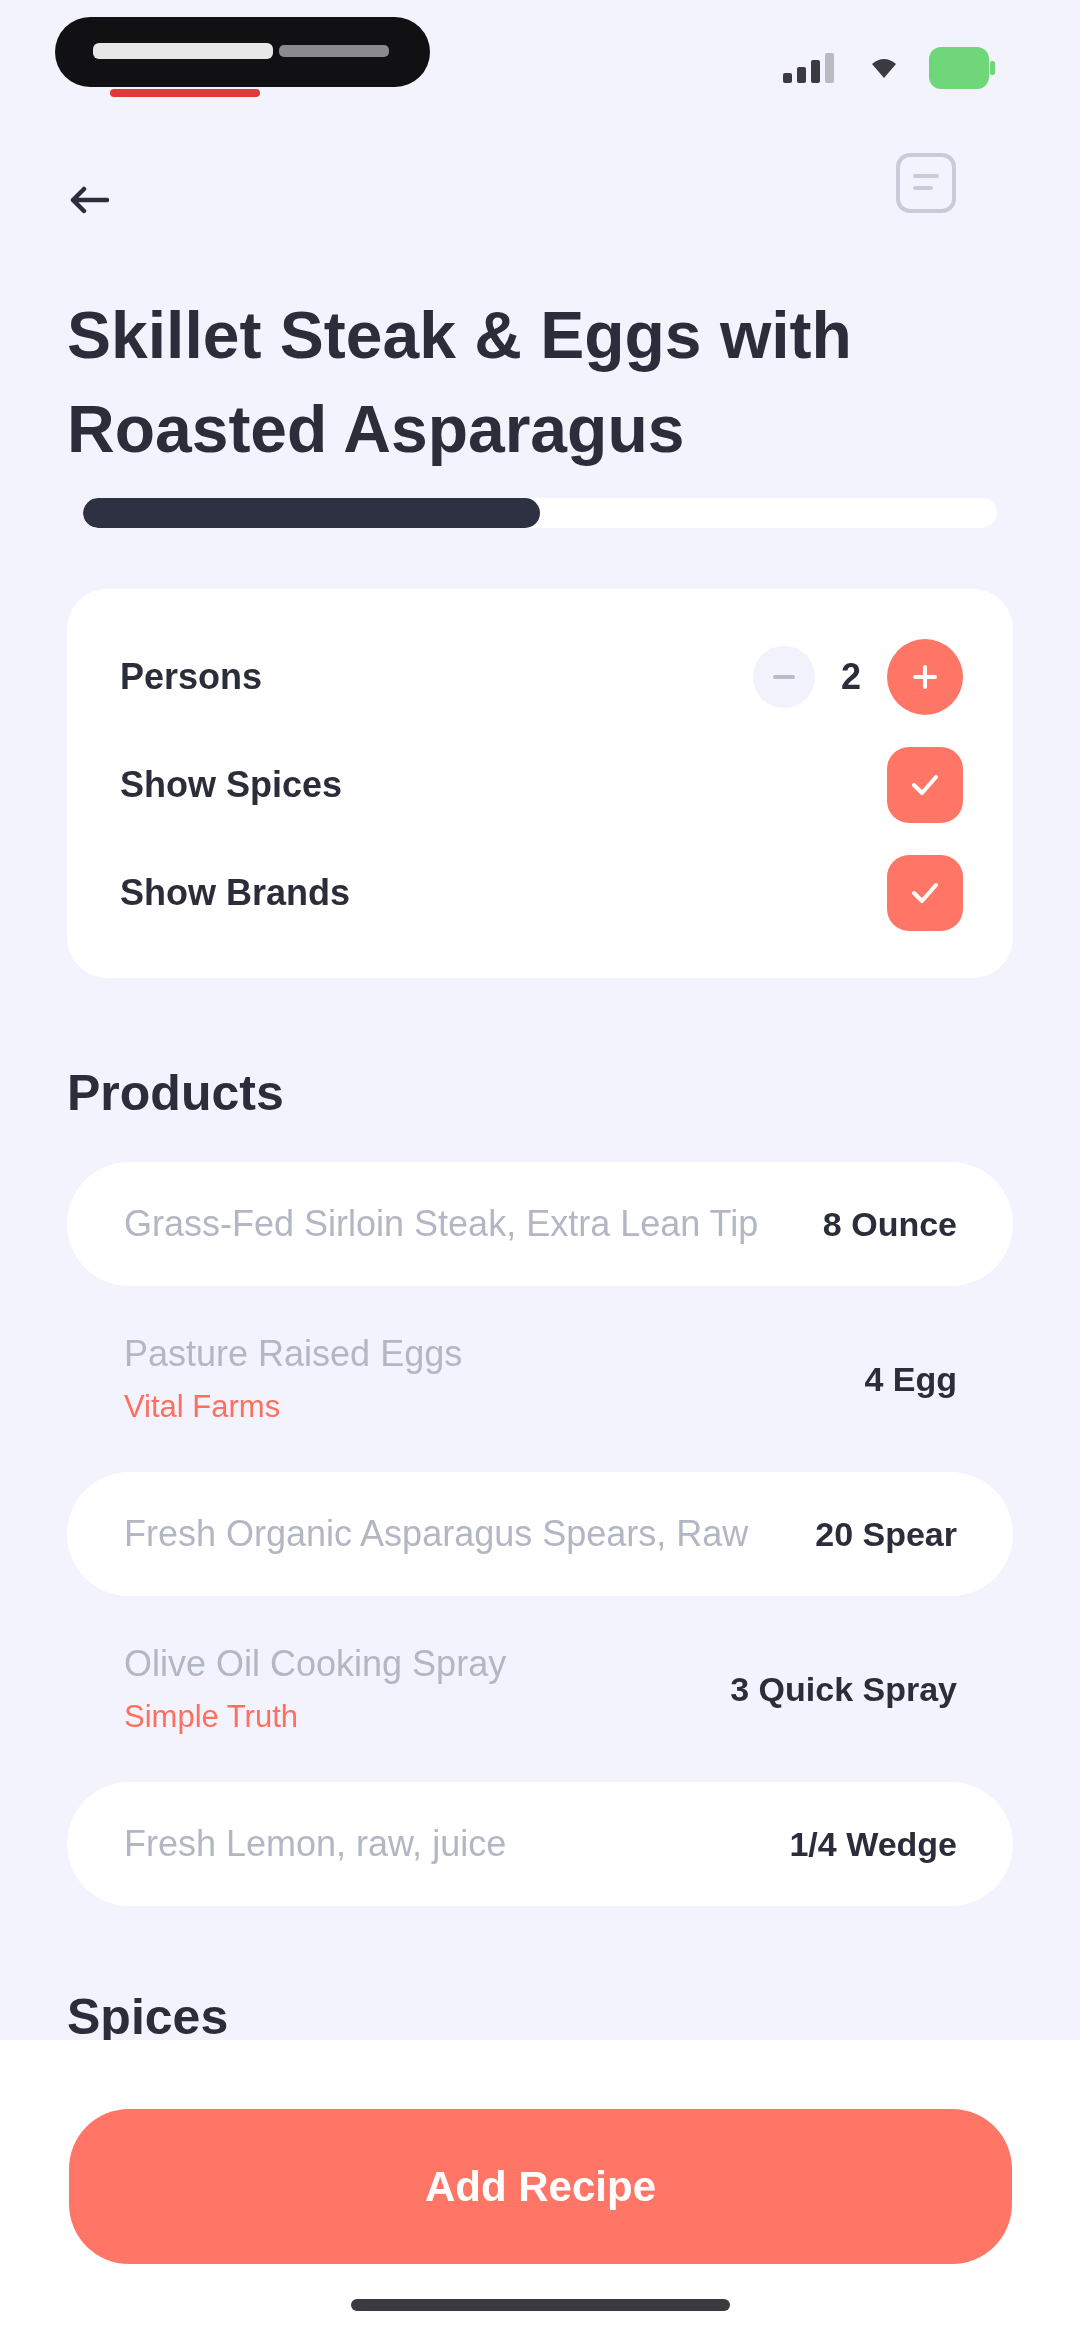  Describe the element at coordinates (850, 677) in the screenshot. I see `persons-count: 2` at that location.